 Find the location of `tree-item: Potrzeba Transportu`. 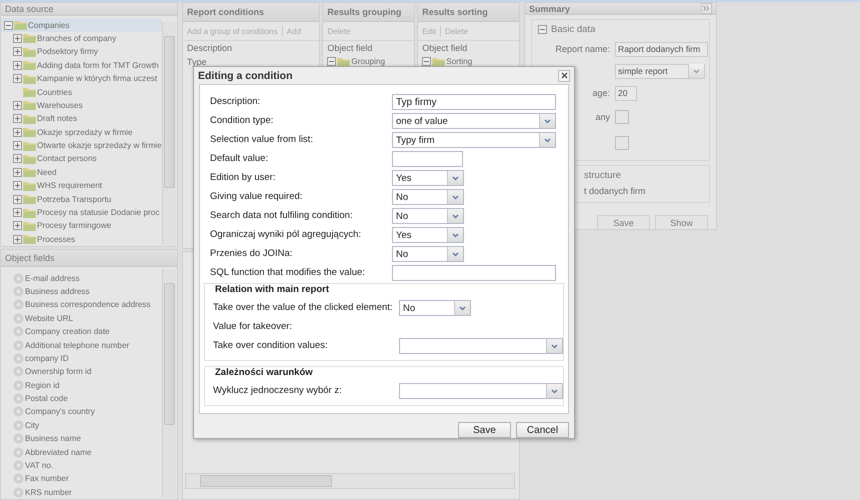

tree-item: Potrzeba Transportu is located at coordinates (81, 199).